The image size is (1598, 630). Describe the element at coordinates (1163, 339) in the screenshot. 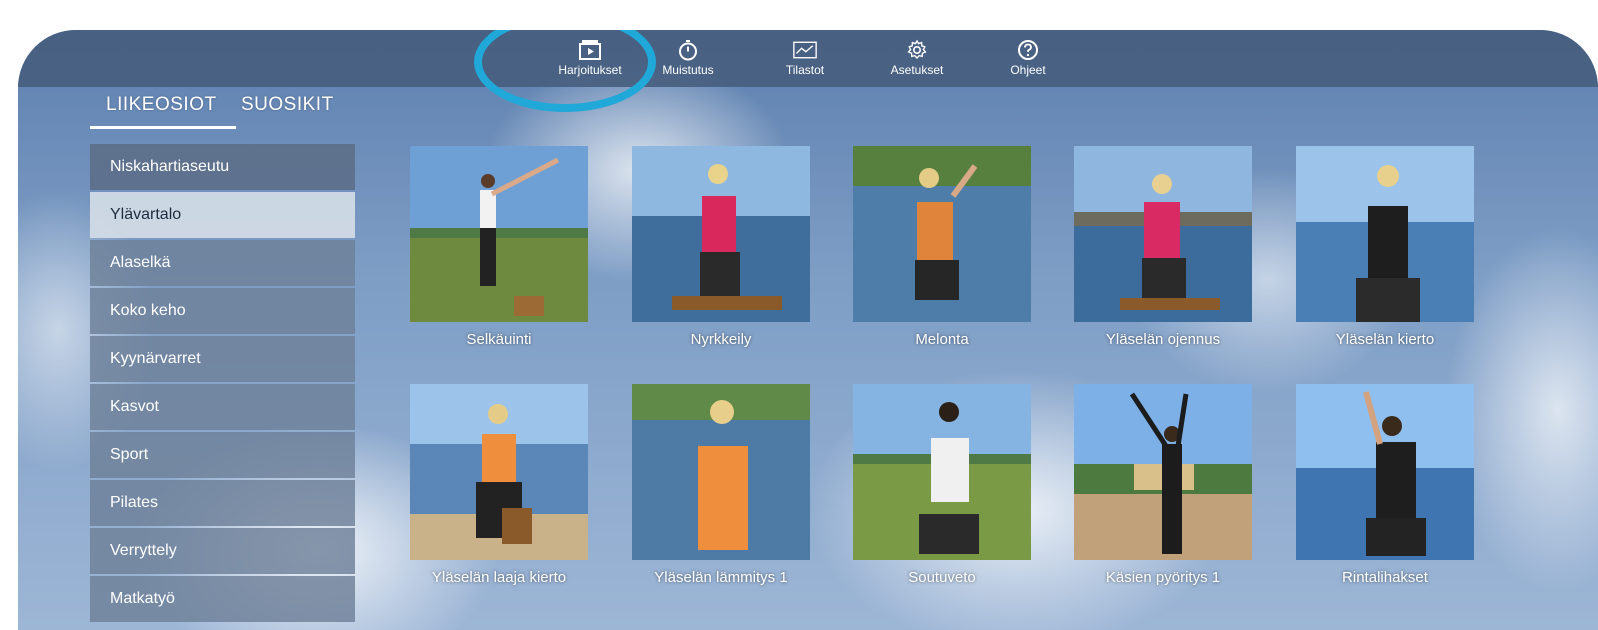

I see `exercise-title: Yläselän ojennus` at that location.